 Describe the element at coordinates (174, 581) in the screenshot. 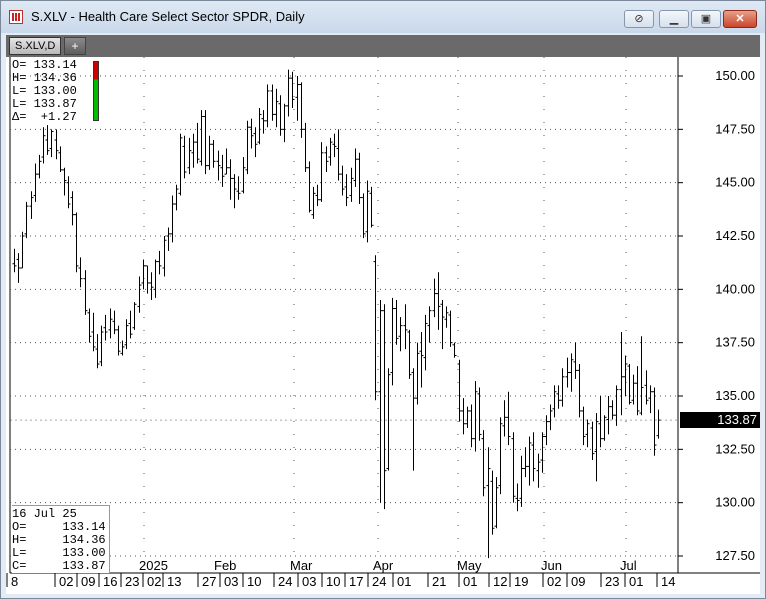

I see `x-tick-label: 13` at that location.